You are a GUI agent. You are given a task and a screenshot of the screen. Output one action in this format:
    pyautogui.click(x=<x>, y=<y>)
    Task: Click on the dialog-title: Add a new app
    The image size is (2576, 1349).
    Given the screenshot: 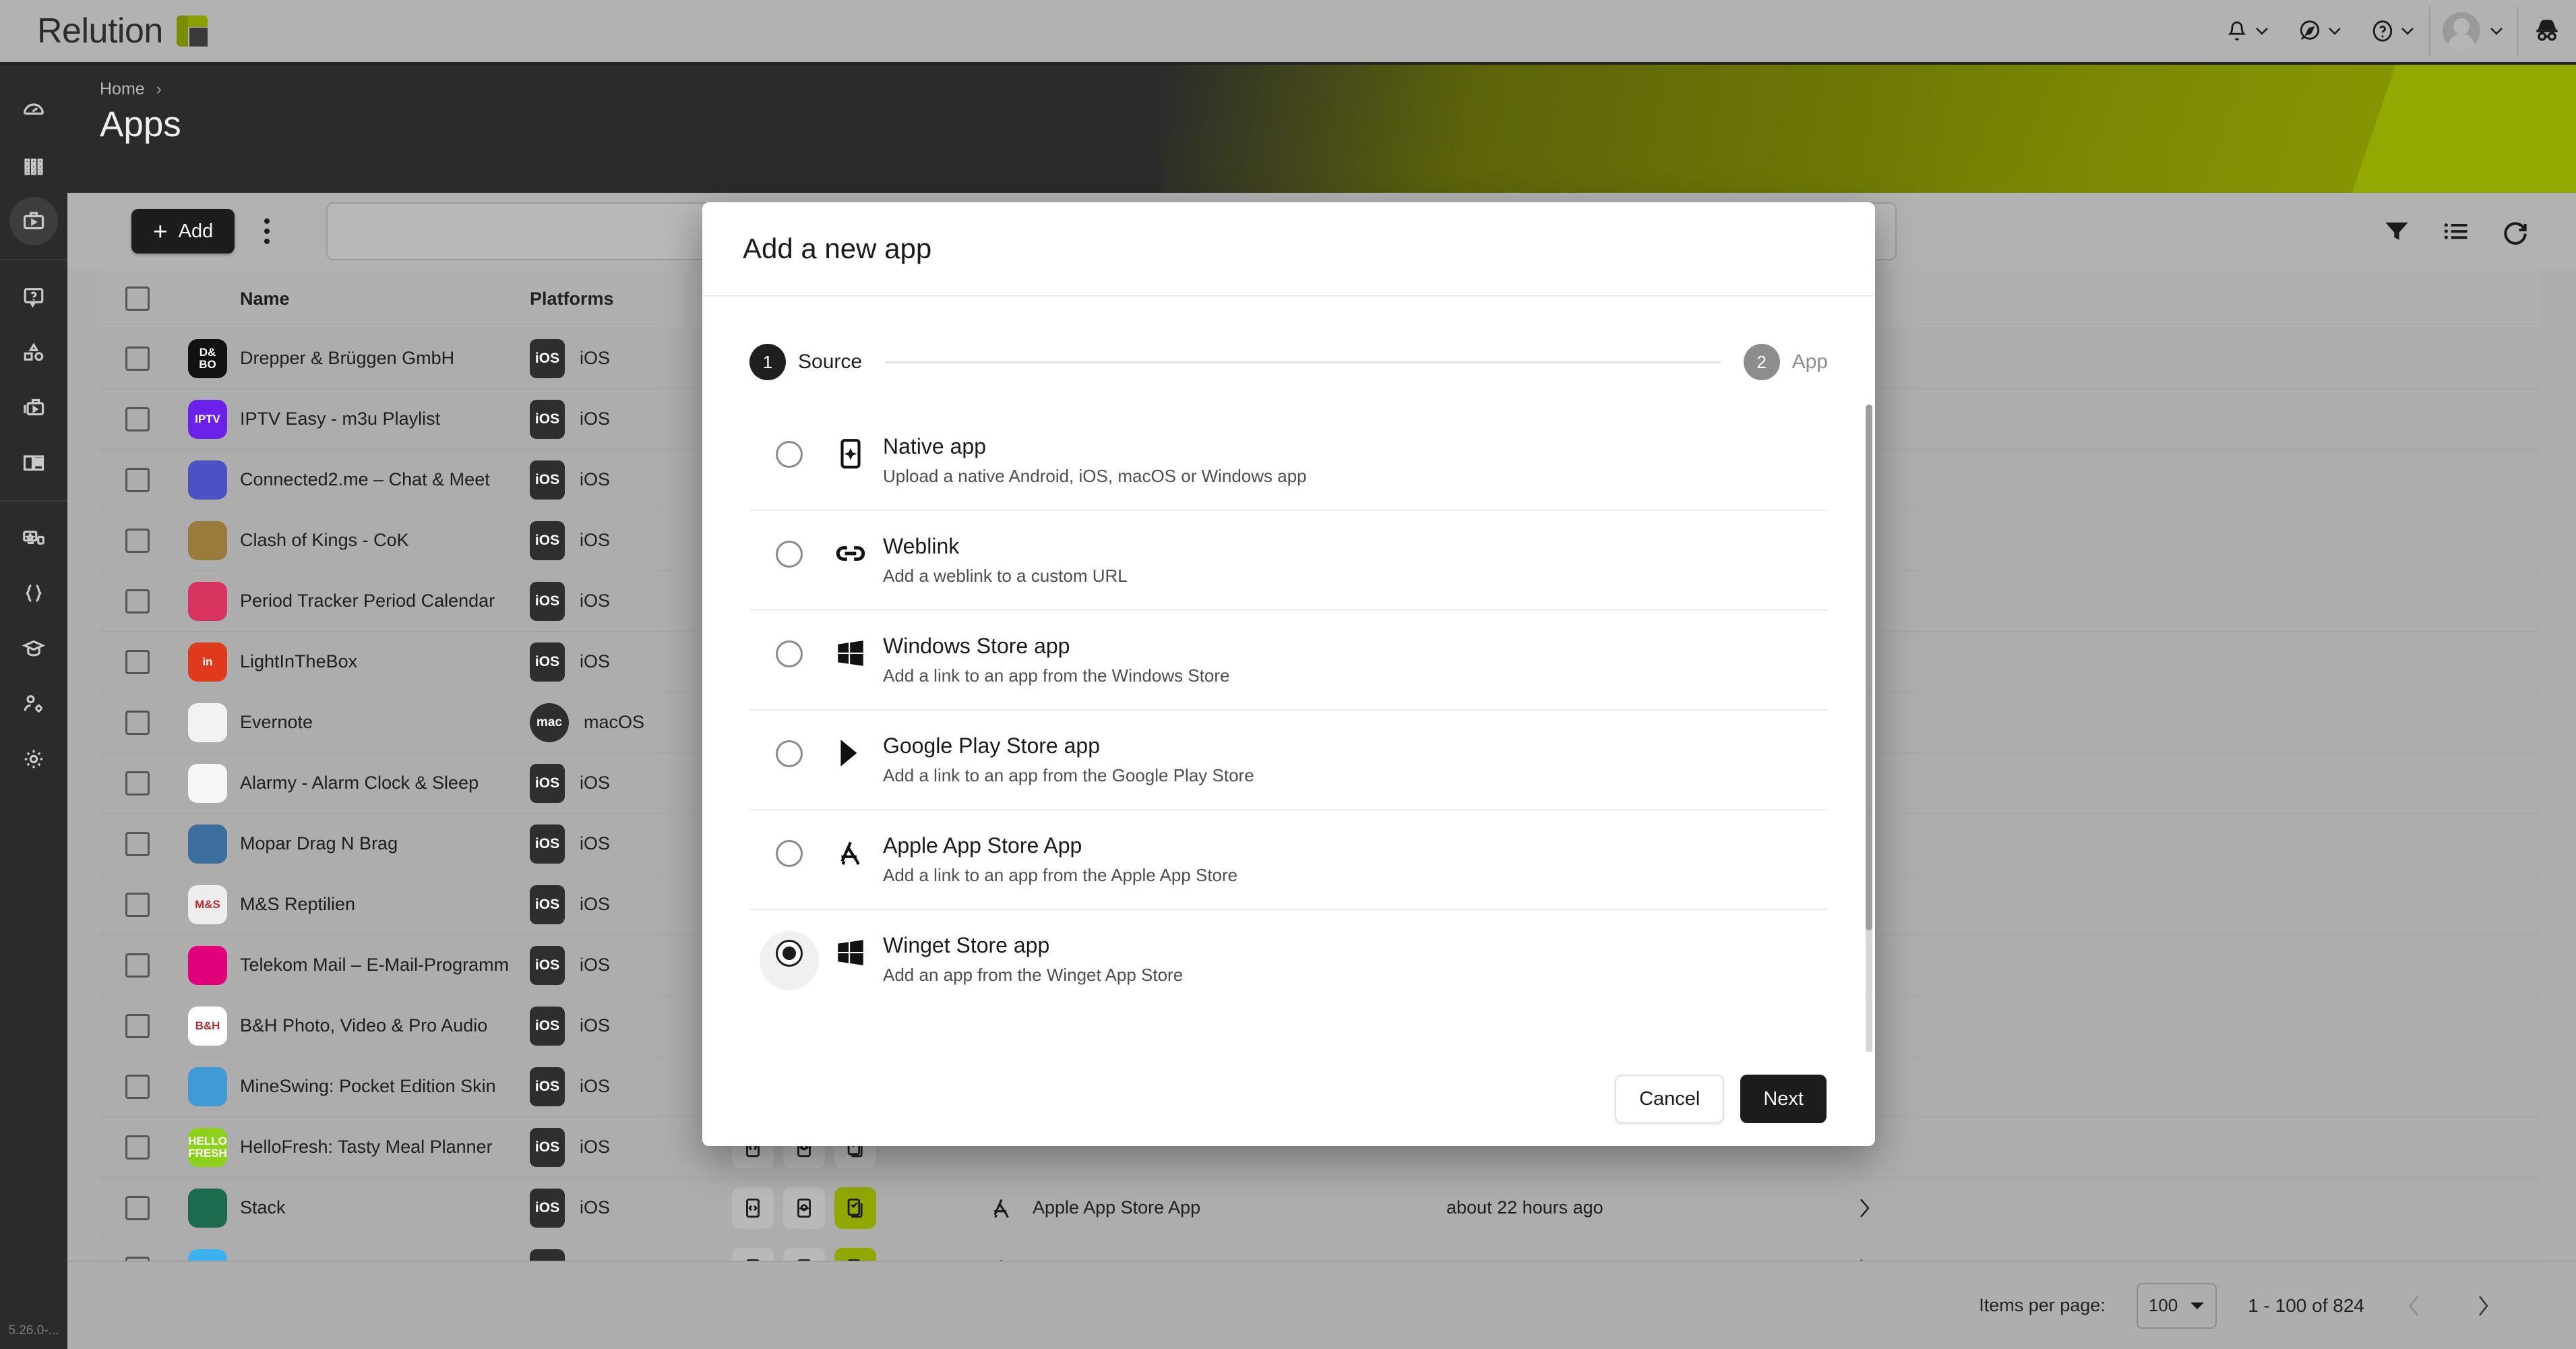 What is the action you would take?
    pyautogui.click(x=838, y=248)
    